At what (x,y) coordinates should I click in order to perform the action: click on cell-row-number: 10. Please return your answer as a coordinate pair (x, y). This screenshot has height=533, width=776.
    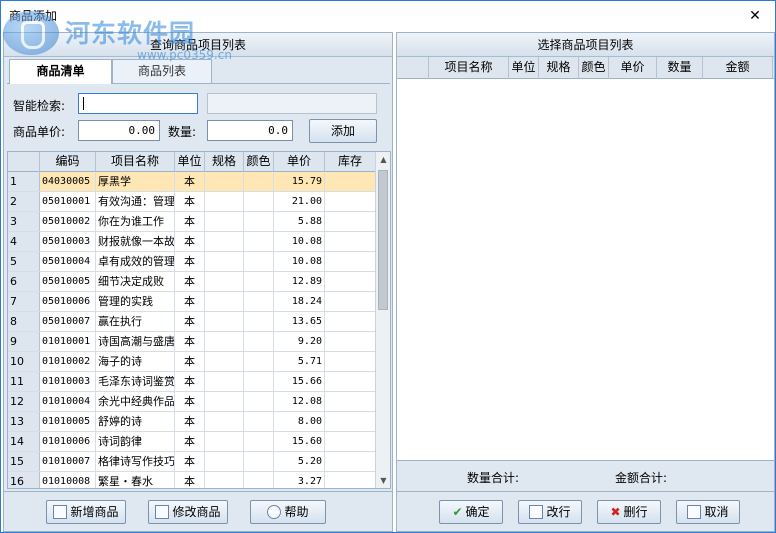
    Looking at the image, I should click on (24, 361).